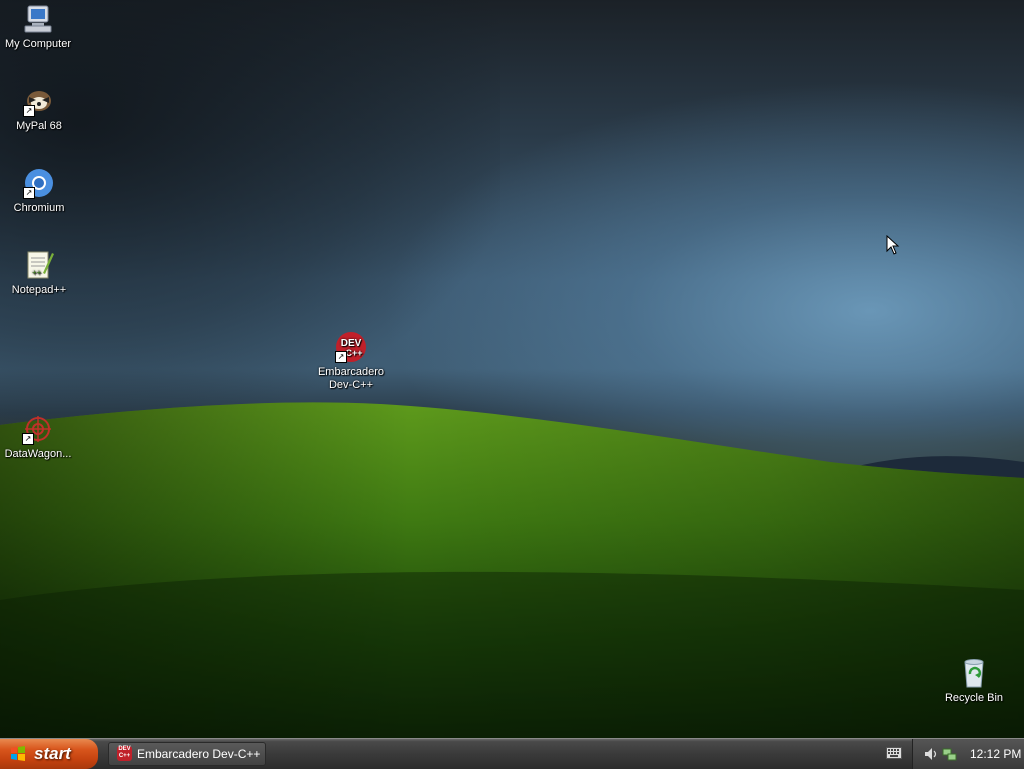  What do you see at coordinates (199, 754) in the screenshot?
I see `taskbar-item-label: Embarcadero Dev-C++` at bounding box center [199, 754].